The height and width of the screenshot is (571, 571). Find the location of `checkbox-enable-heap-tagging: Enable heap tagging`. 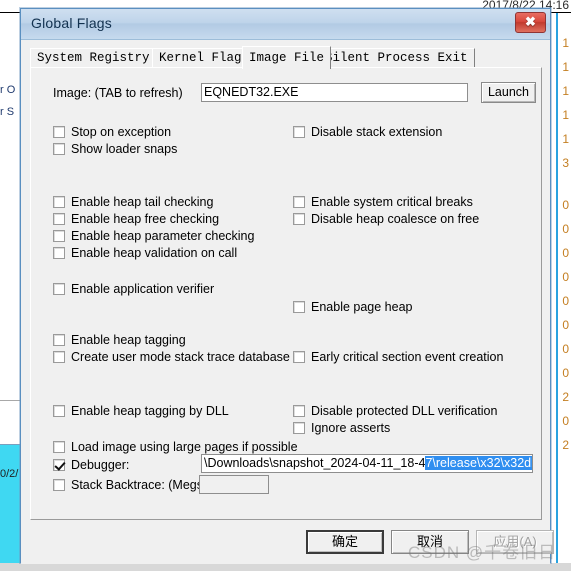

checkbox-enable-heap-tagging: Enable heap tagging is located at coordinates (119, 340).